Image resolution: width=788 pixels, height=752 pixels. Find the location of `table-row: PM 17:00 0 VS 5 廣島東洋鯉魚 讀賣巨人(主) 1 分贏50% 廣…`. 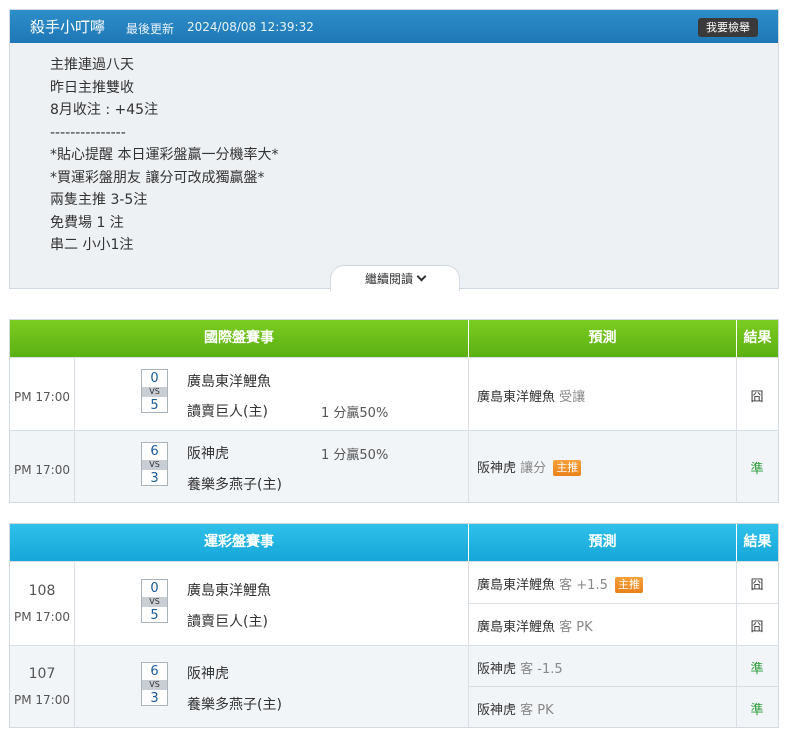

table-row: PM 17:00 0 VS 5 廣島東洋鯉魚 讀賣巨人(主) 1 分贏50% 廣… is located at coordinates (394, 394).